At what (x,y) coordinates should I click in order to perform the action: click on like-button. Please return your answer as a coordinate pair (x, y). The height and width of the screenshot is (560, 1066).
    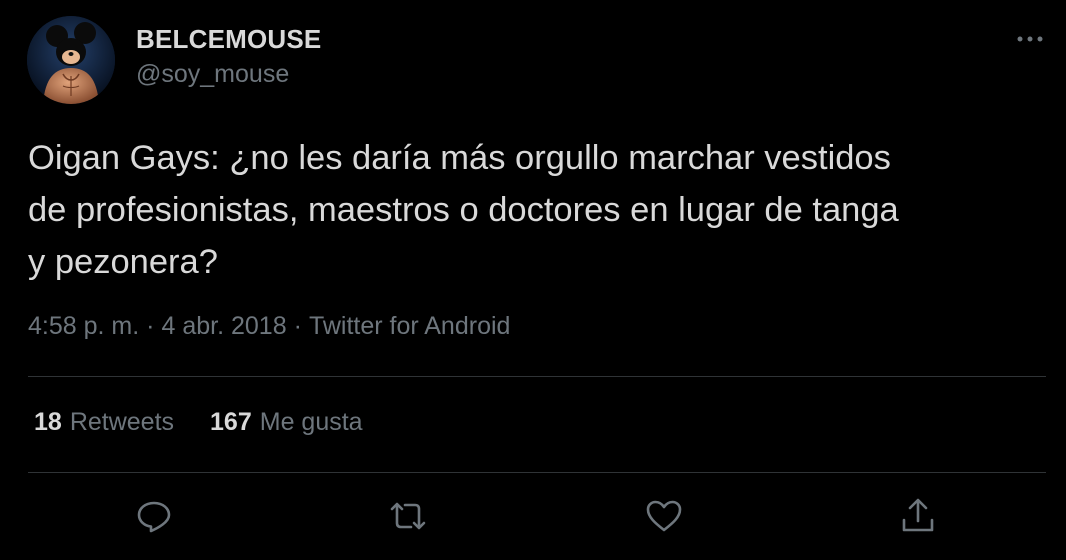
    Looking at the image, I should click on (664, 516).